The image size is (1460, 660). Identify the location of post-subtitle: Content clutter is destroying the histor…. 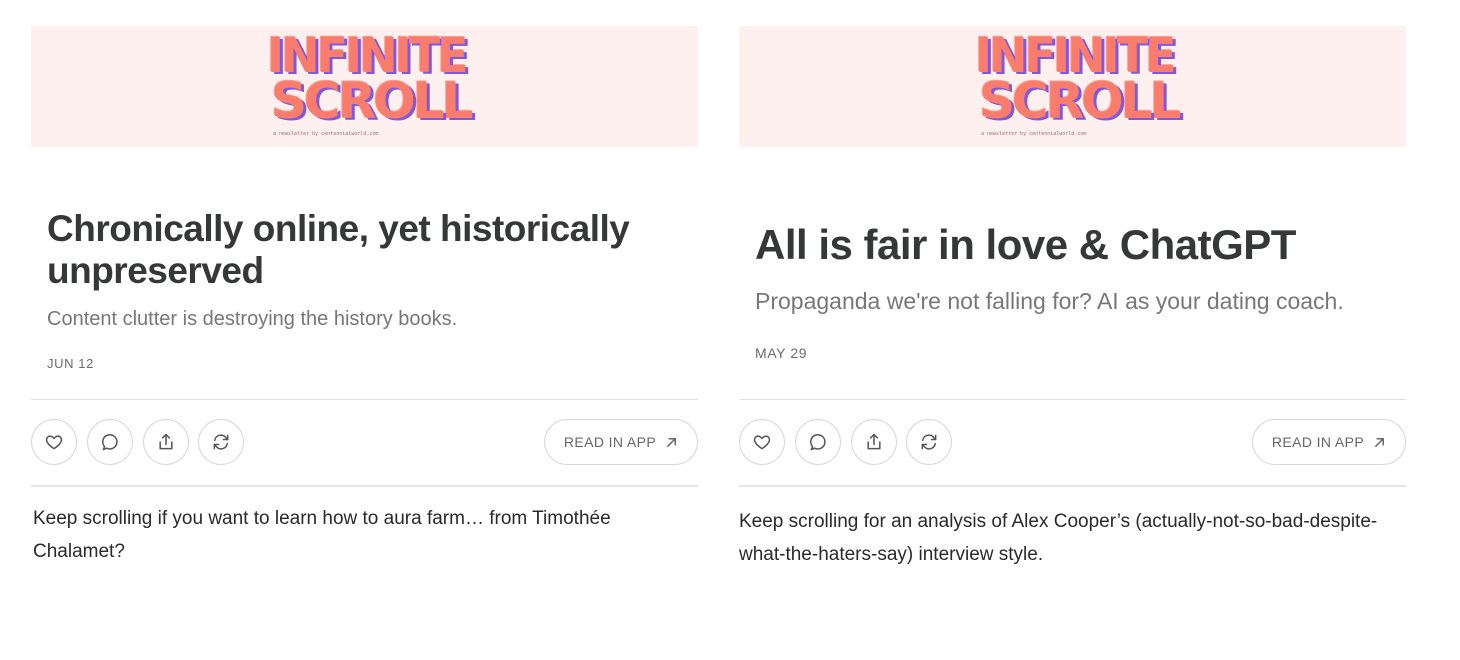
(252, 319).